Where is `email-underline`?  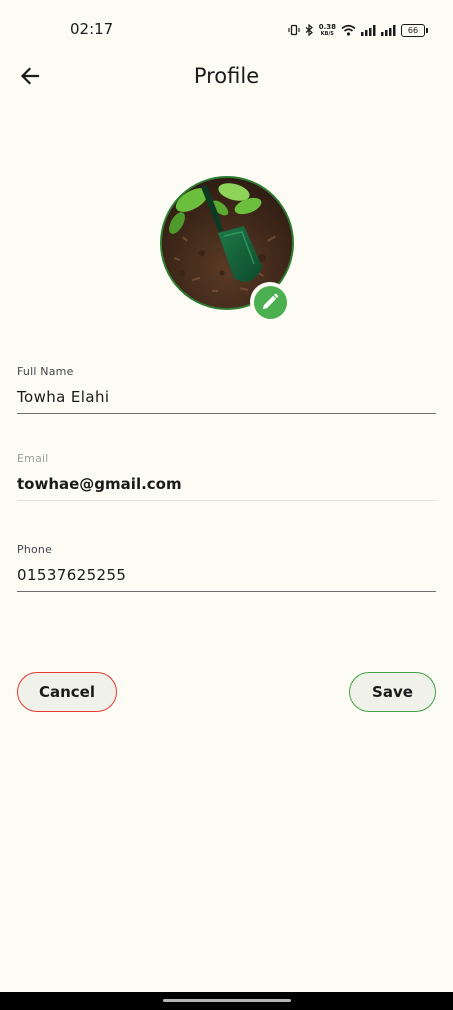
email-underline is located at coordinates (226, 500).